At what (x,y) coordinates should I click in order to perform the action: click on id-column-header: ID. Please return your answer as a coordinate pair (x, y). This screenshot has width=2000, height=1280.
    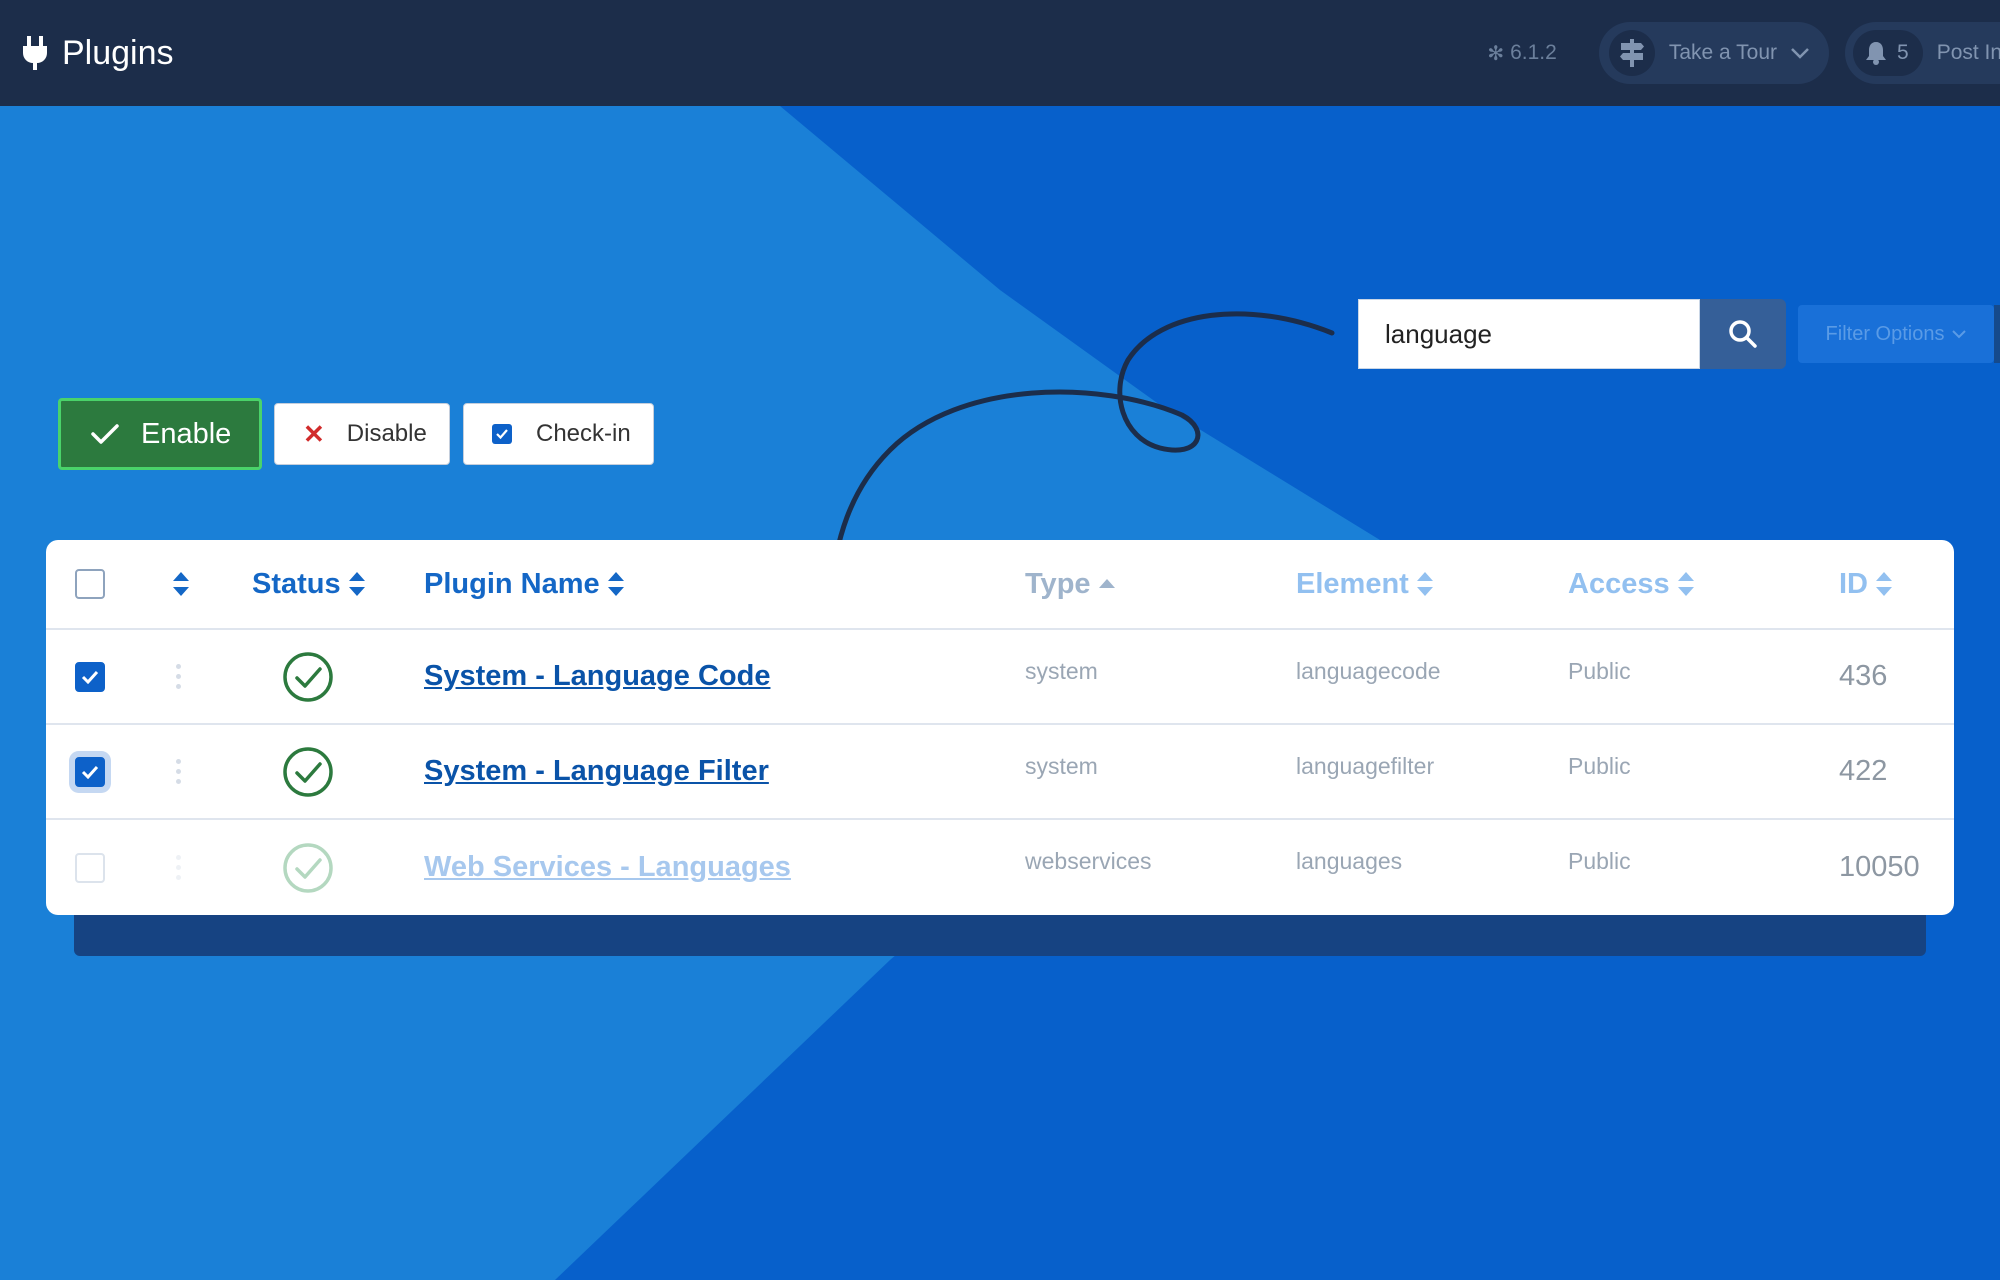
    Looking at the image, I should click on (1866, 584).